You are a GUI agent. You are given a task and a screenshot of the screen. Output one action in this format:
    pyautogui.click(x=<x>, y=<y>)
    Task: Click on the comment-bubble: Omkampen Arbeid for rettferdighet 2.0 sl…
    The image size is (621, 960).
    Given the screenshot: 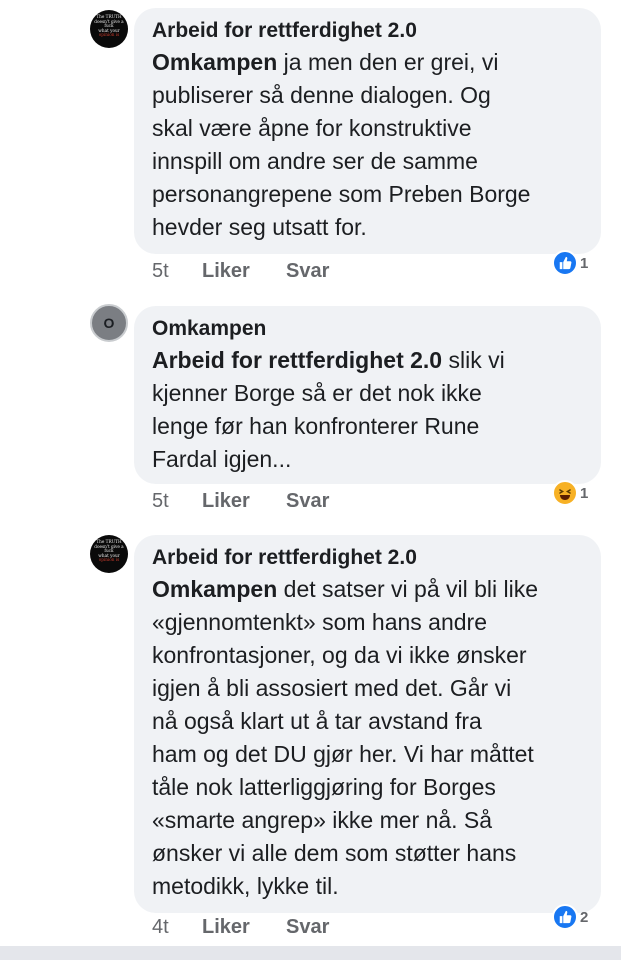 What is the action you would take?
    pyautogui.click(x=367, y=395)
    